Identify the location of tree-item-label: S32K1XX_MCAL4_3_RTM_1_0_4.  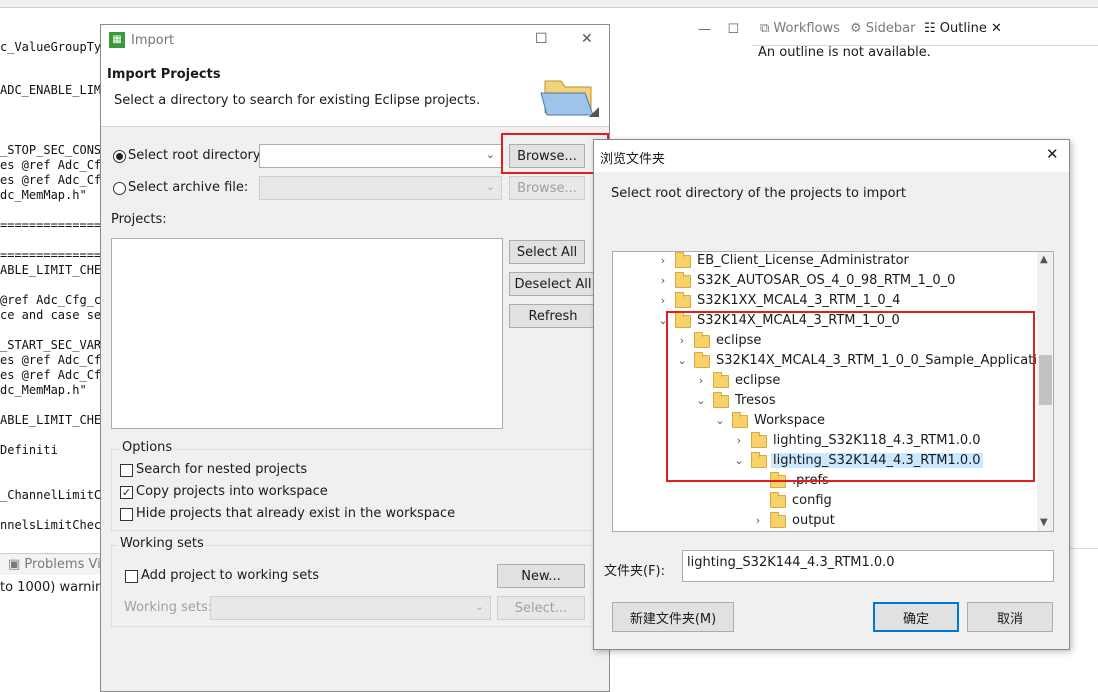
(799, 300).